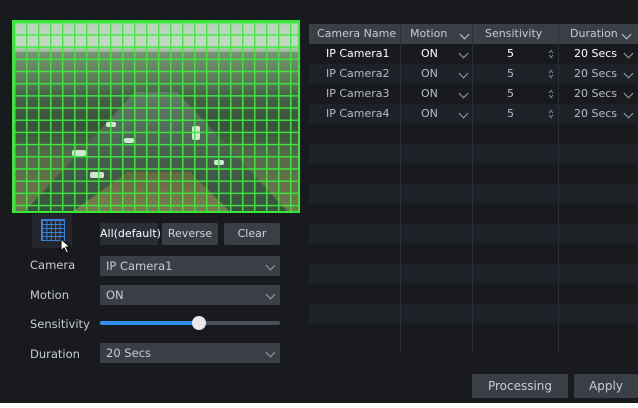 This screenshot has width=638, height=408. I want to click on sensitivity-slider-fill, so click(149, 323).